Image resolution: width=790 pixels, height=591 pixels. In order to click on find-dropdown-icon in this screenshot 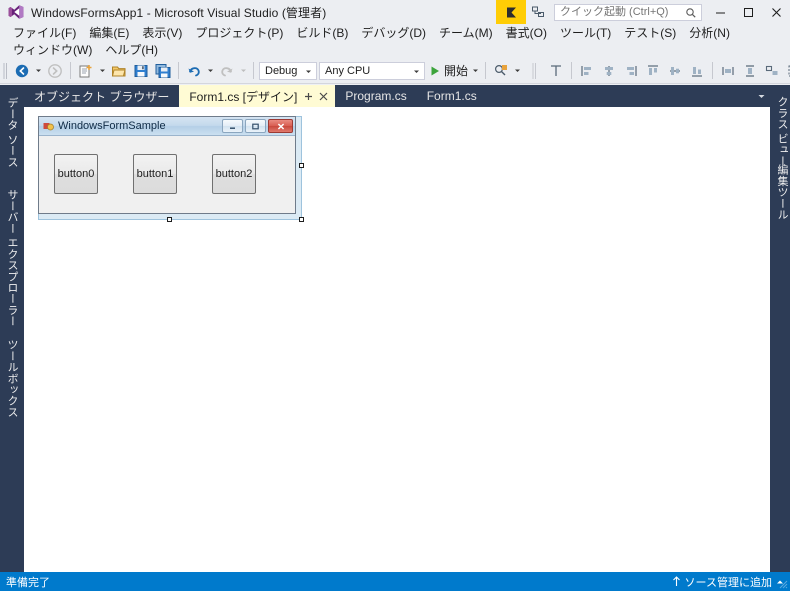, I will do `click(517, 71)`.